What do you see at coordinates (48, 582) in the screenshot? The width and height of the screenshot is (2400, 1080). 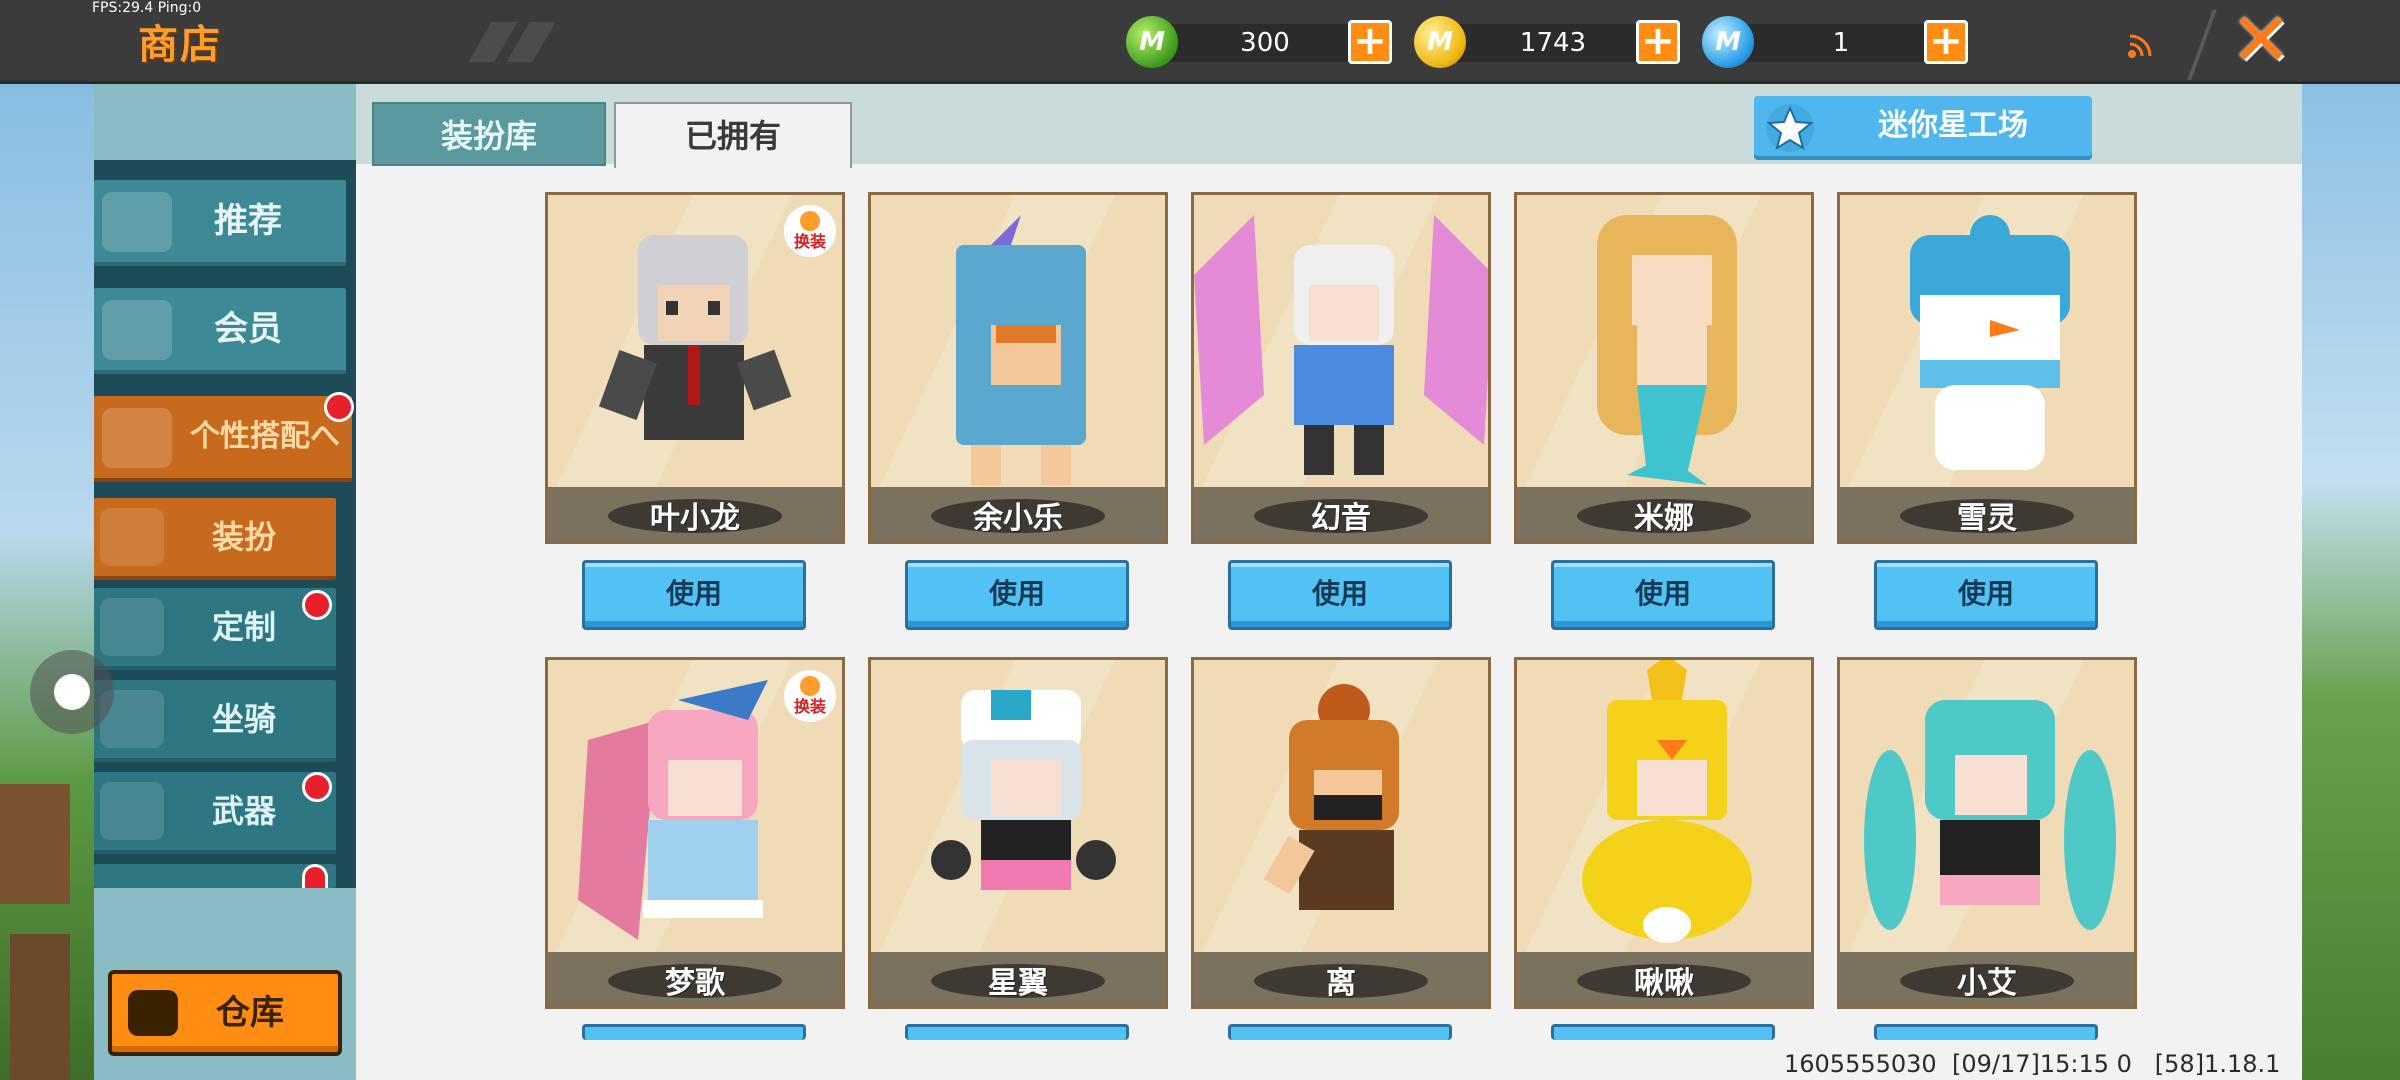 I see `background-left` at bounding box center [48, 582].